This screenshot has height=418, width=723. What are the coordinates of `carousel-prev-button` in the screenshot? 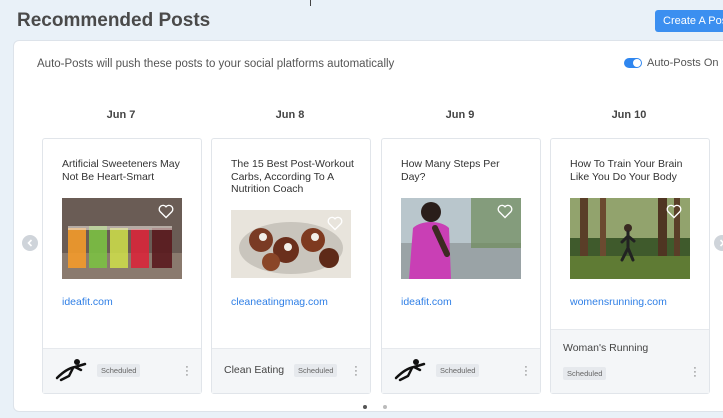 It's located at (30, 243).